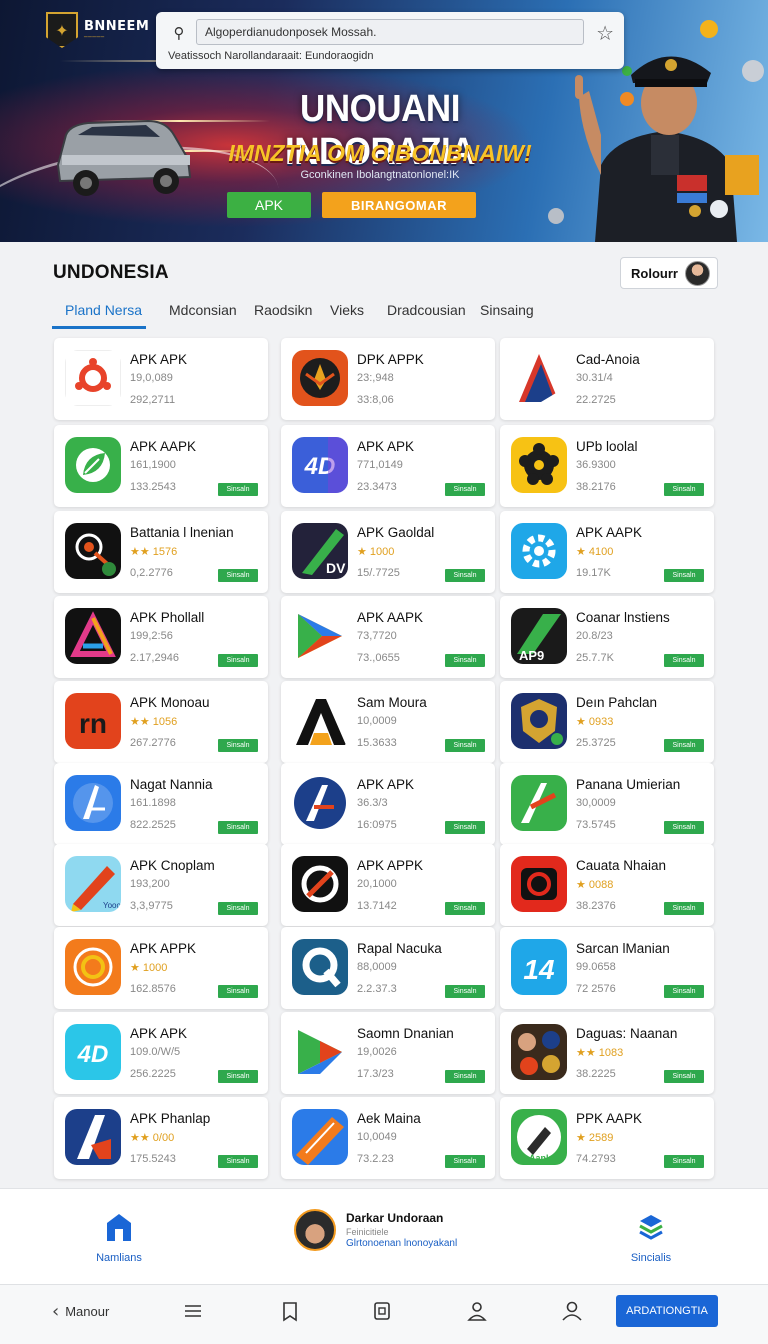 This screenshot has height=1344, width=768. What do you see at coordinates (540, 1158) in the screenshot?
I see `svg-text: Aank` at bounding box center [540, 1158].